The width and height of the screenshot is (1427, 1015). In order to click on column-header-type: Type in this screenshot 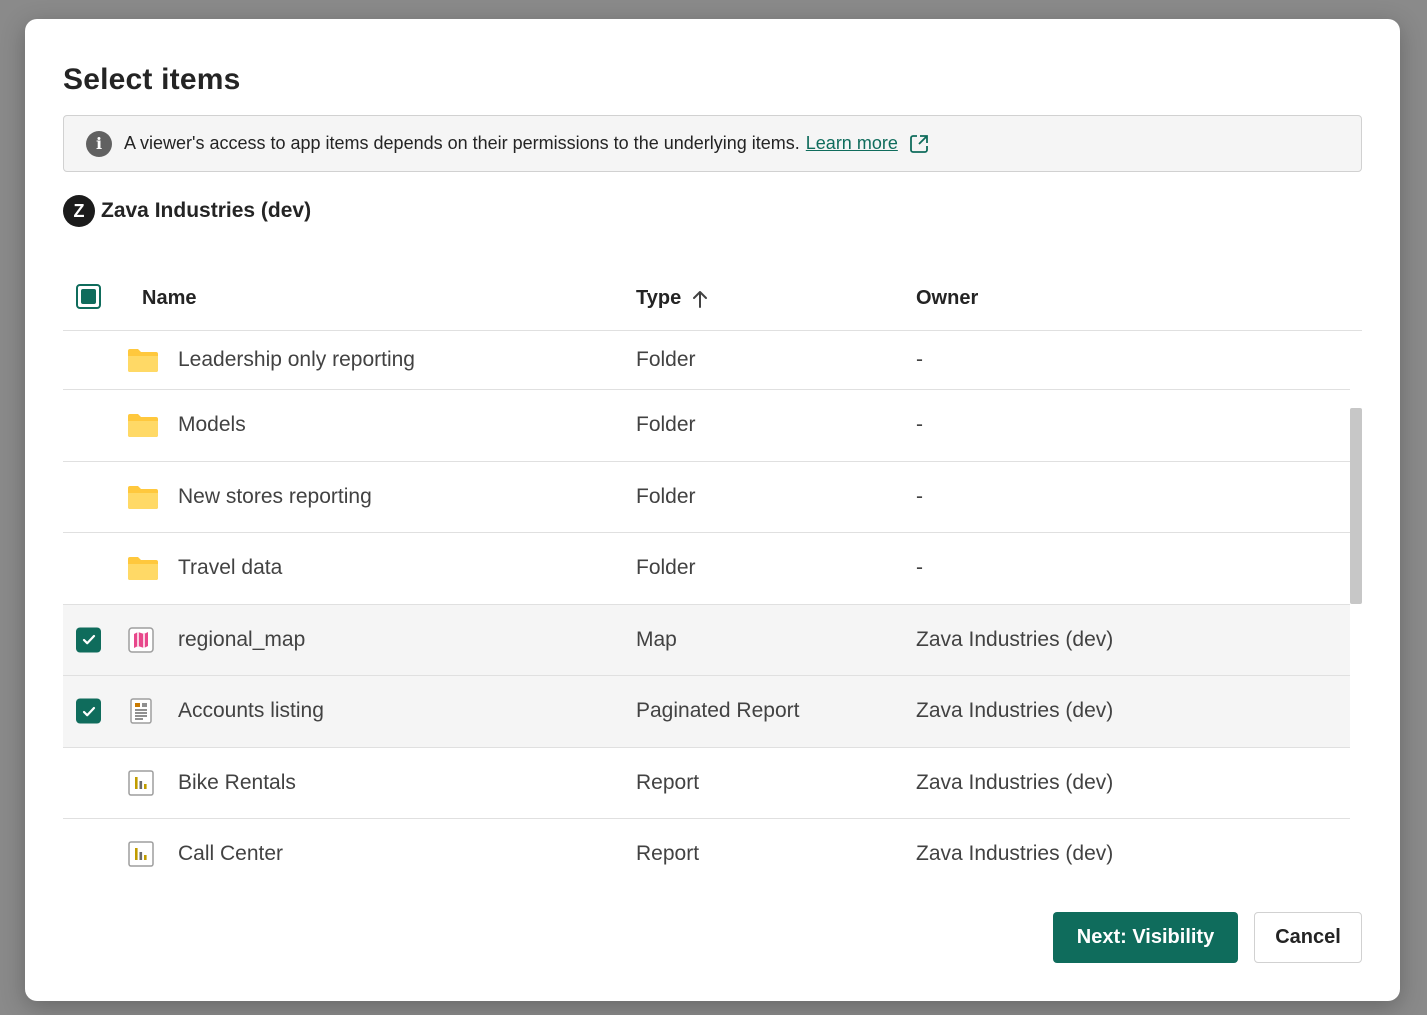, I will do `click(672, 298)`.